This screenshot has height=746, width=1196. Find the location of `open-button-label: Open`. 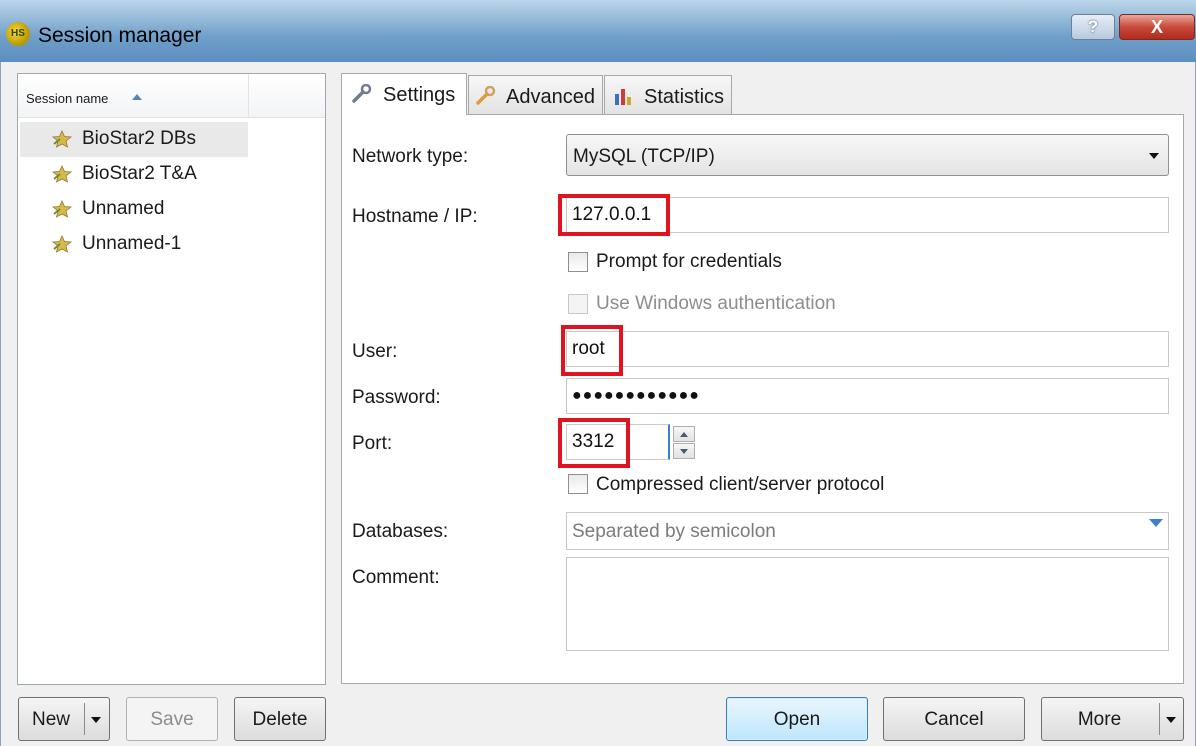

open-button-label: Open is located at coordinates (797, 719).